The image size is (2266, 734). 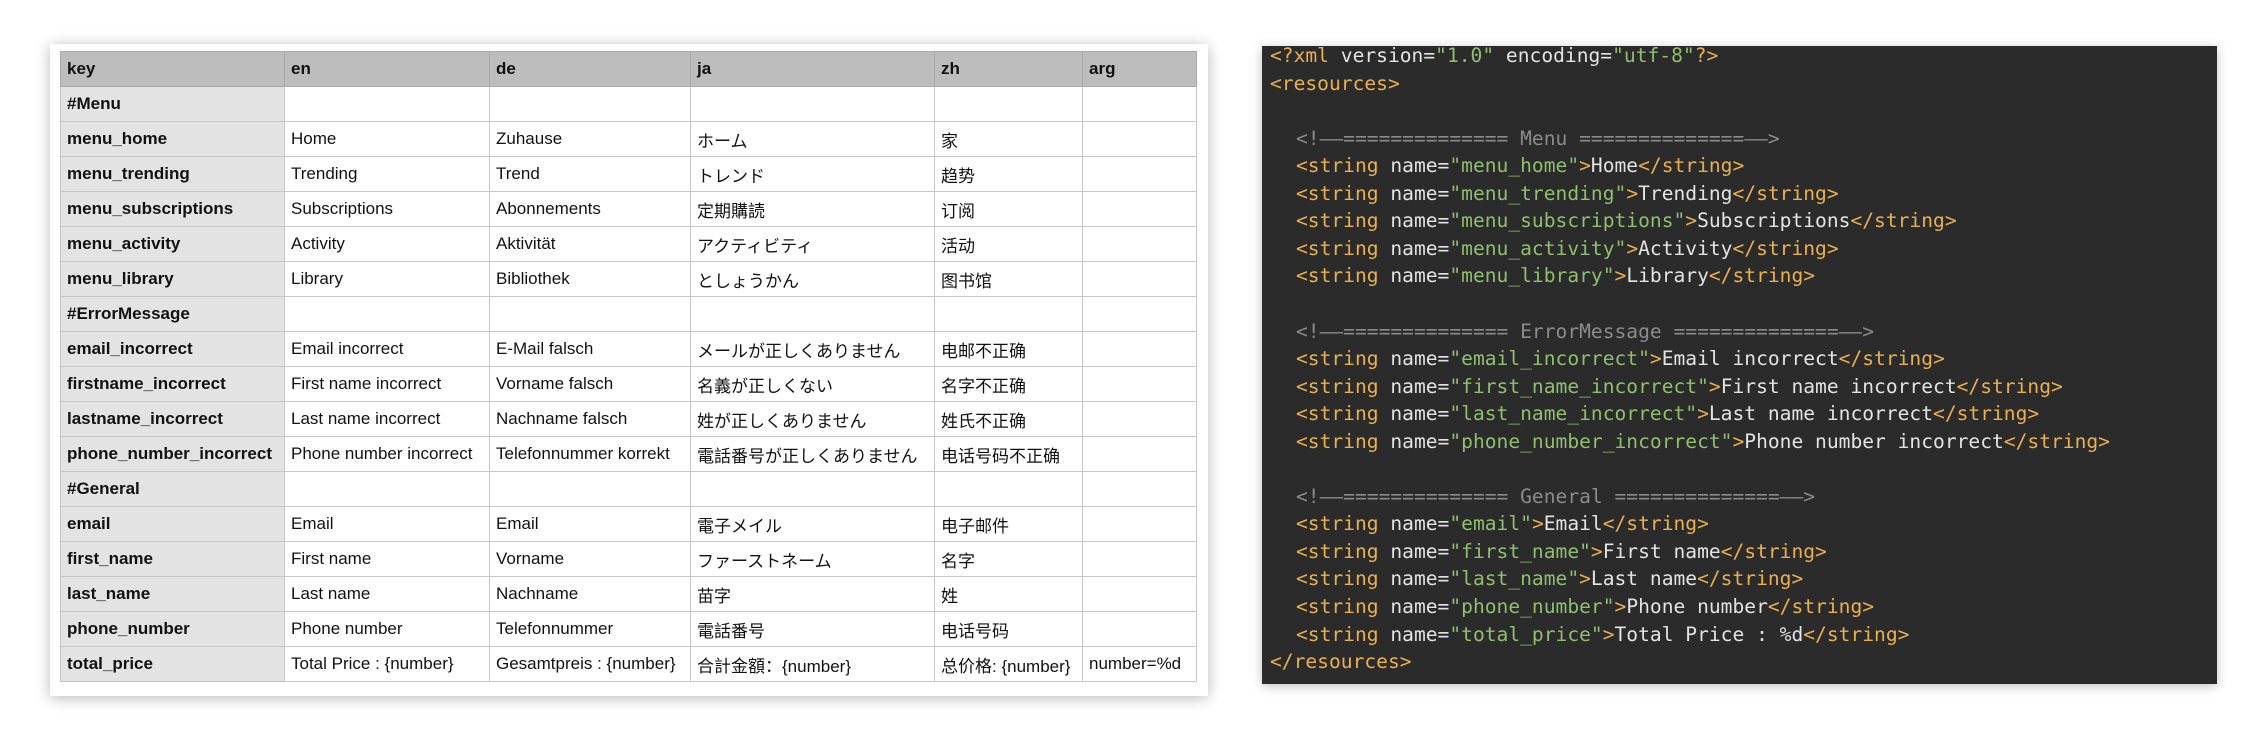 I want to click on table-cell: Phone number, so click(x=387, y=629).